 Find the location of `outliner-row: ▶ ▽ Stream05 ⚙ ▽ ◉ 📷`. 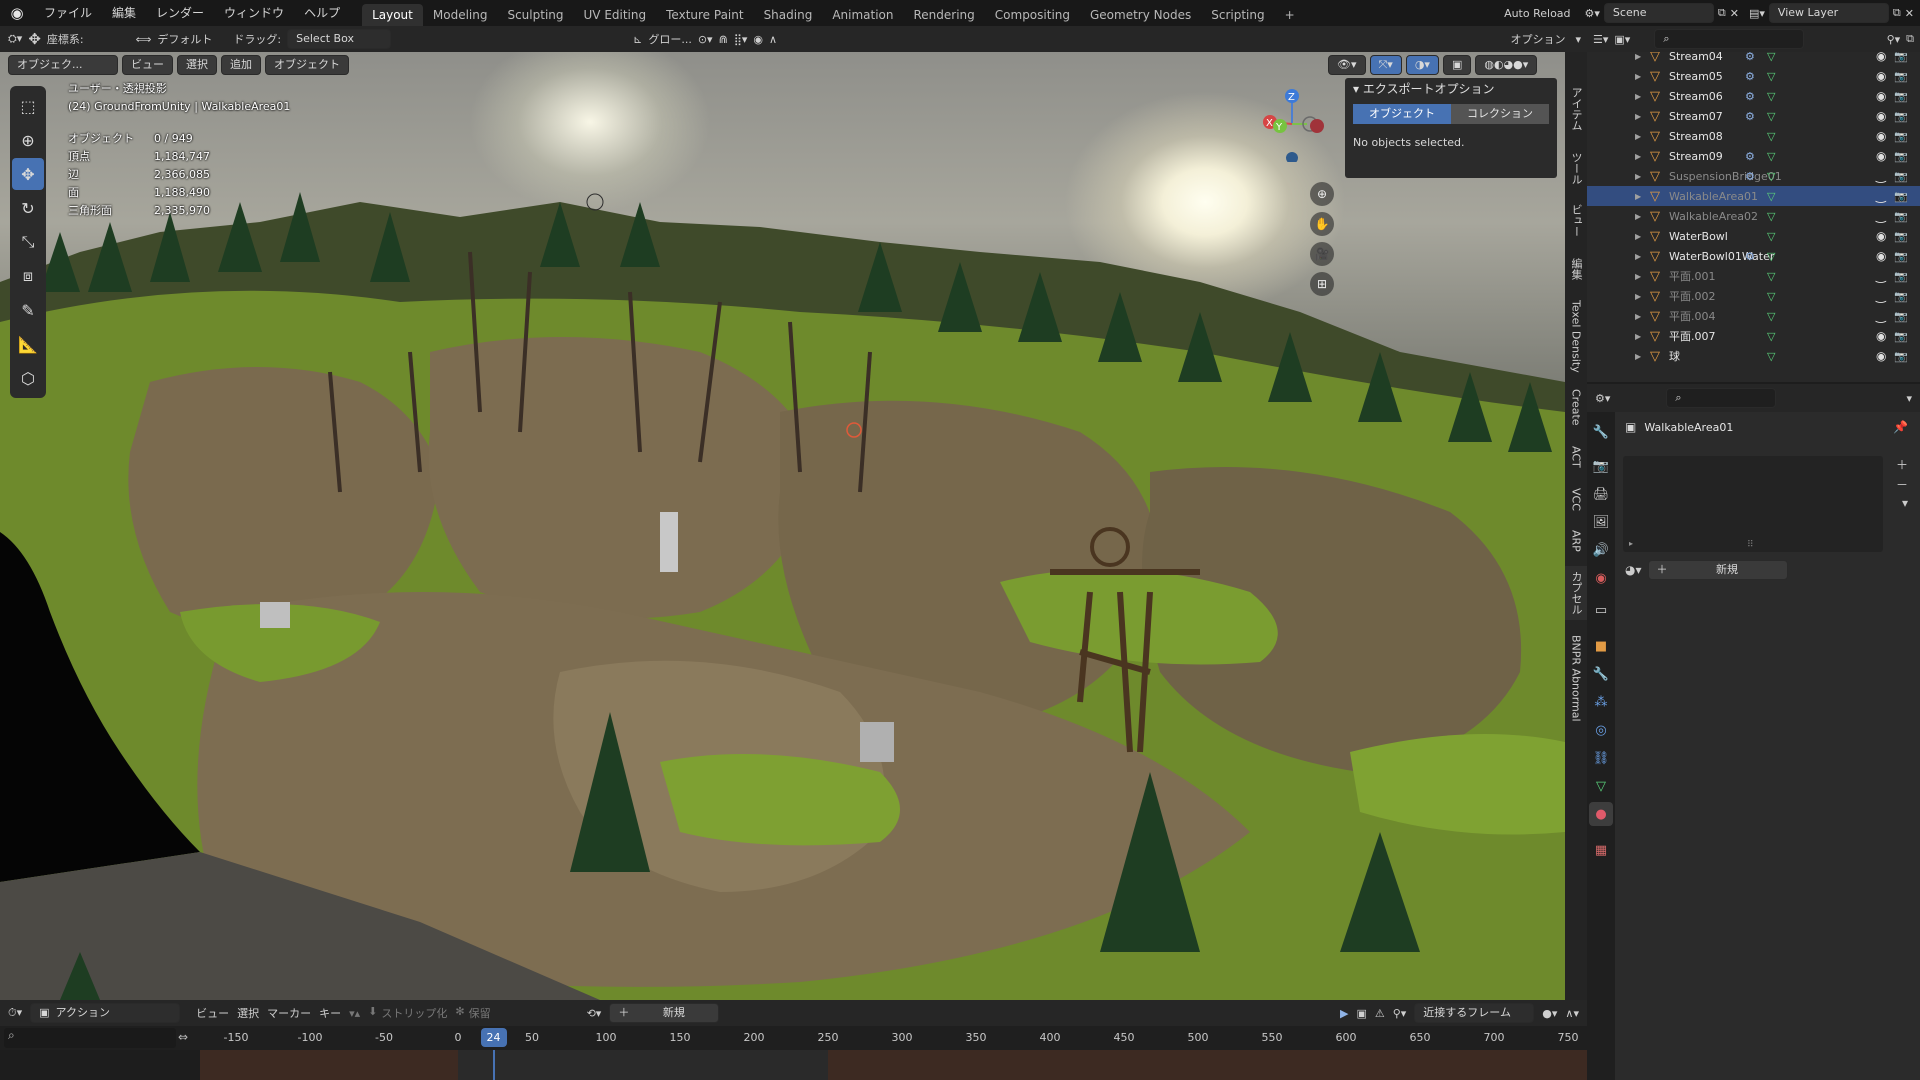

outliner-row: ▶ ▽ Stream05 ⚙ ▽ ◉ 📷 is located at coordinates (1753, 76).